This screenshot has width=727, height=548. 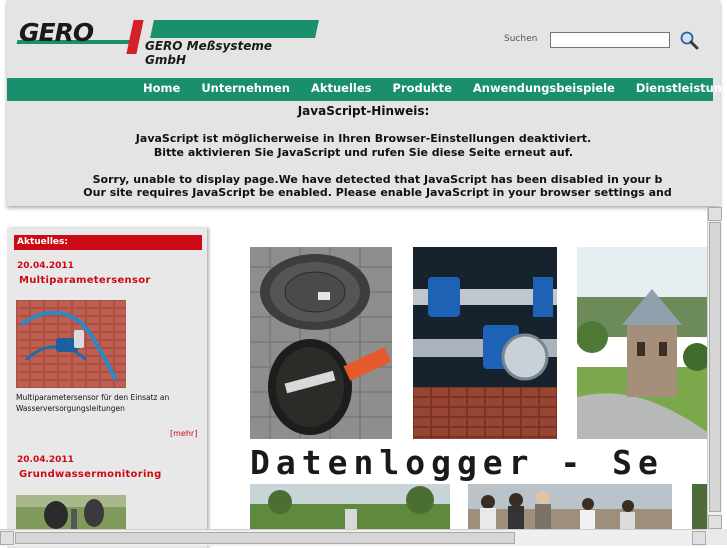 What do you see at coordinates (422, 89) in the screenshot?
I see `nav-item-produkte: Produkte` at bounding box center [422, 89].